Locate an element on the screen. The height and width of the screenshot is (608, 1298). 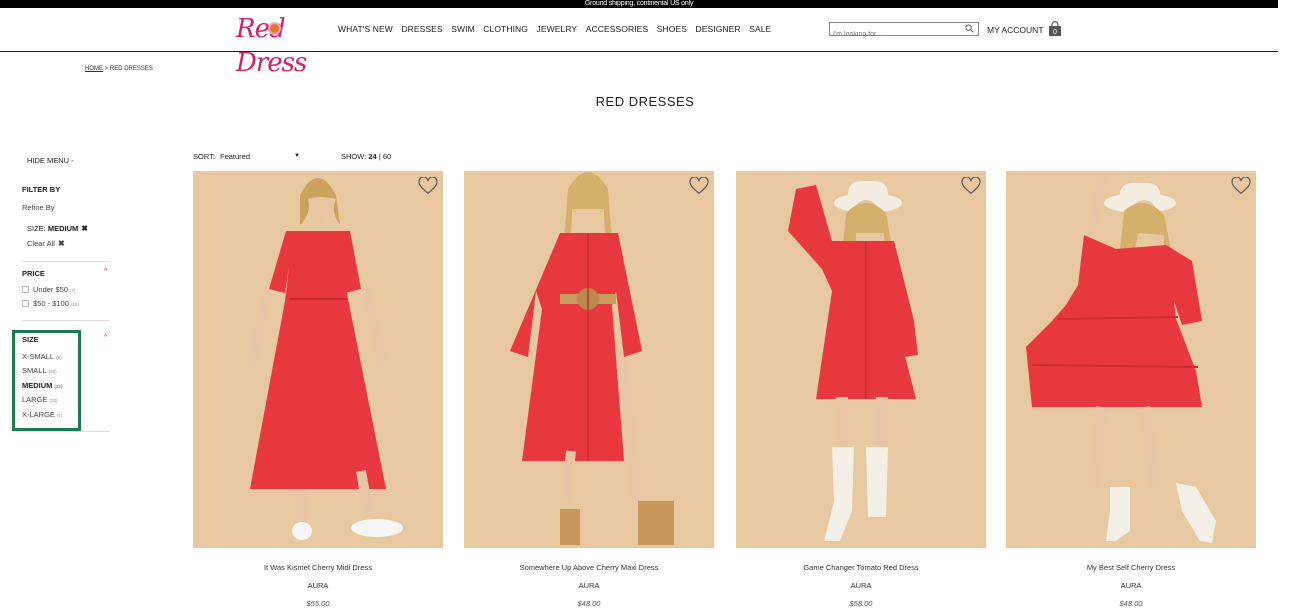
refine-by-label: Refine By is located at coordinates (38, 207).